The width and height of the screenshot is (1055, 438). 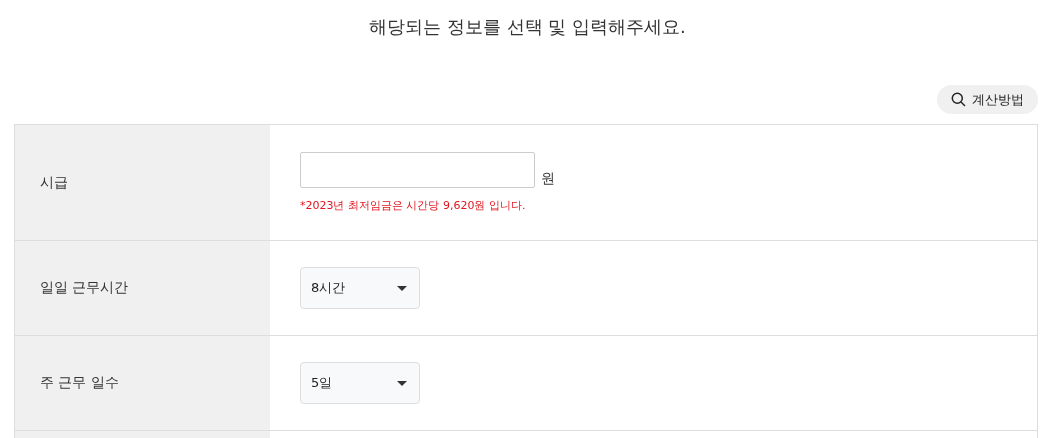 I want to click on unit-label: 원, so click(x=548, y=179).